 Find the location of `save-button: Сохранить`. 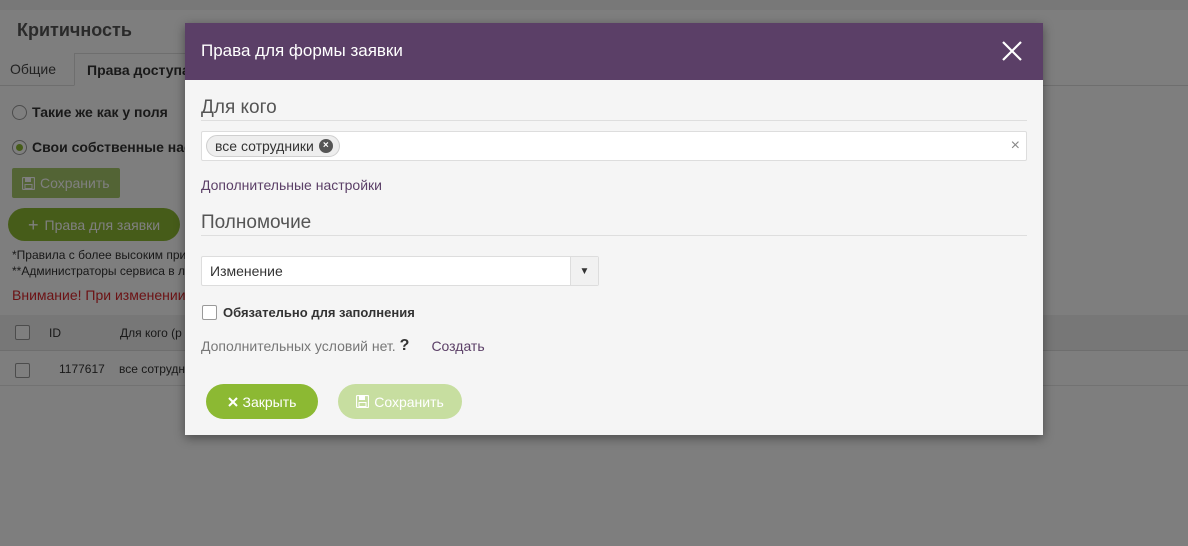

save-button: Сохранить is located at coordinates (400, 401).